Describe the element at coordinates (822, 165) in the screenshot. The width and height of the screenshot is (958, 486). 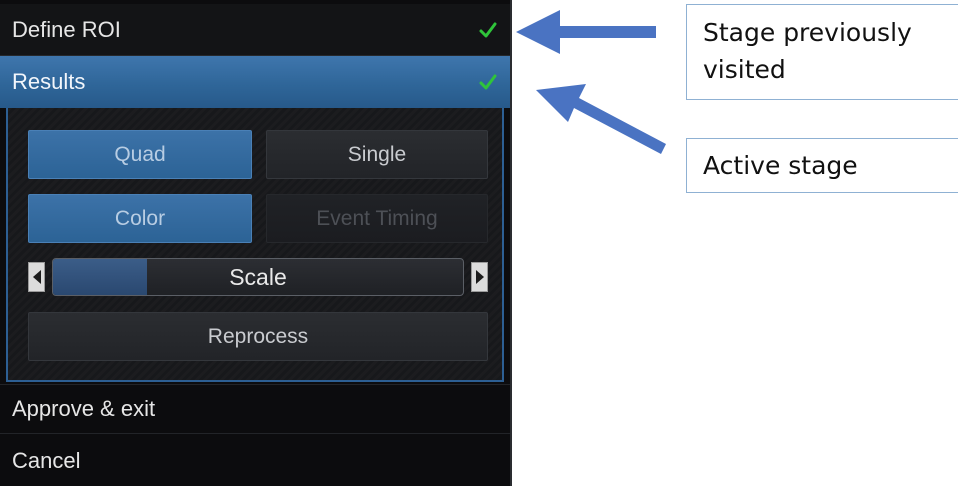
I see `callout-active-stage: Active stage` at that location.